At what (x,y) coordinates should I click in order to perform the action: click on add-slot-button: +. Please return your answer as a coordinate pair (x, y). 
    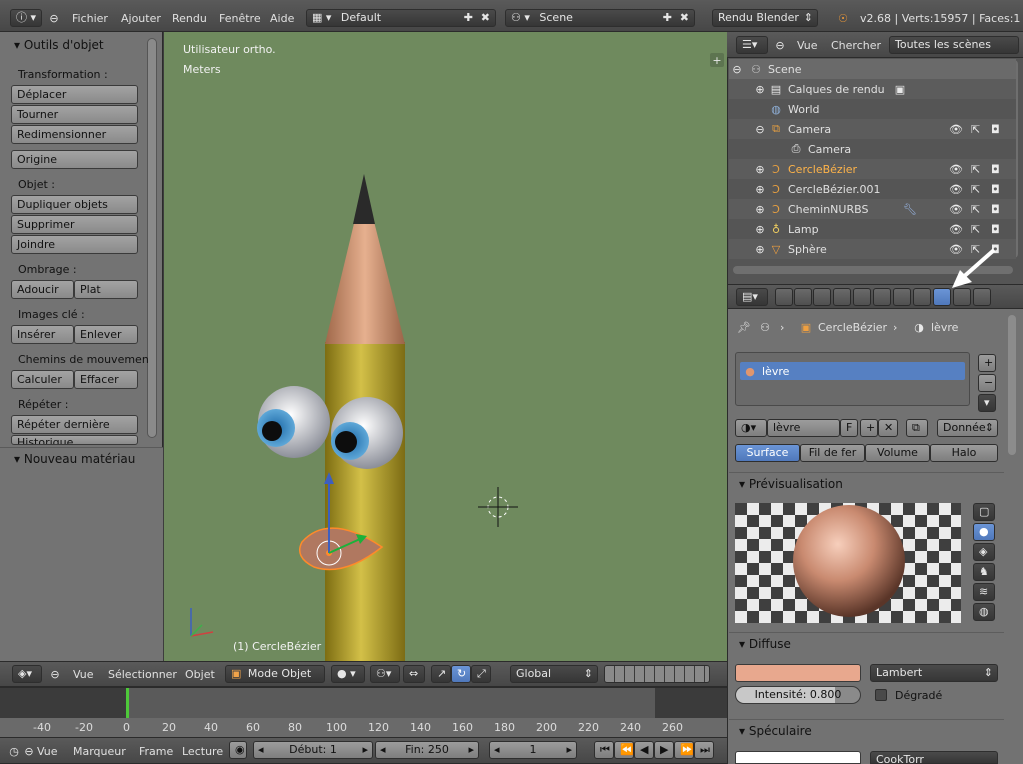
    Looking at the image, I should click on (987, 363).